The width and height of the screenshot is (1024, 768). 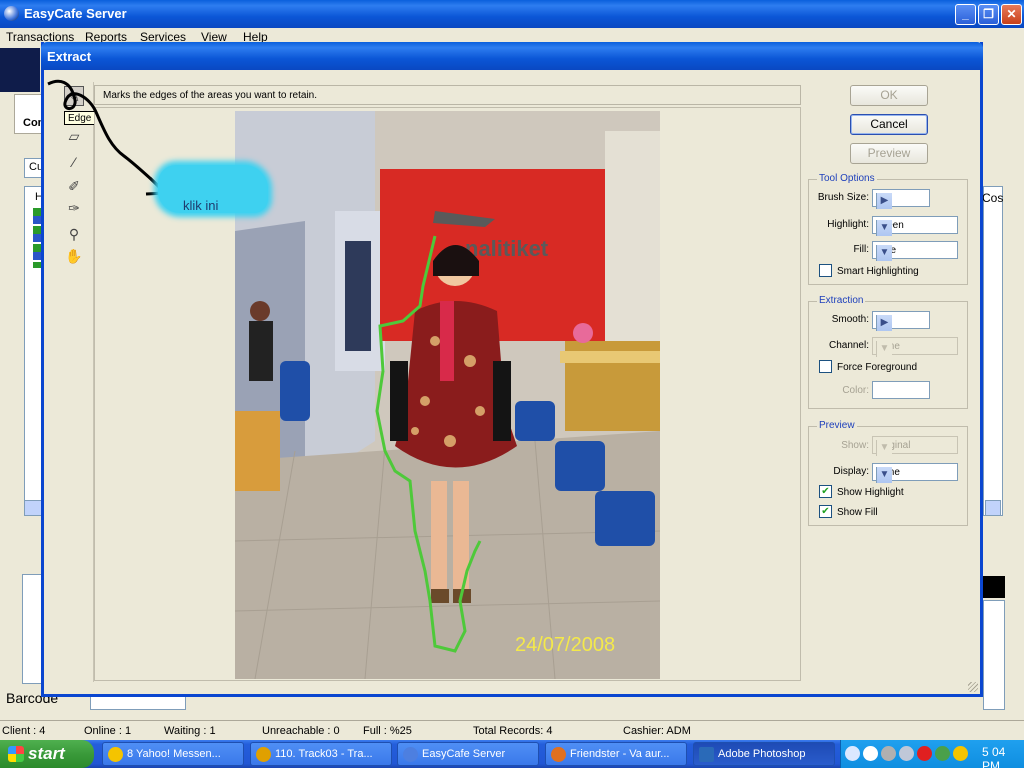 What do you see at coordinates (201, 205) in the screenshot?
I see `annotation-text: klik ini` at bounding box center [201, 205].